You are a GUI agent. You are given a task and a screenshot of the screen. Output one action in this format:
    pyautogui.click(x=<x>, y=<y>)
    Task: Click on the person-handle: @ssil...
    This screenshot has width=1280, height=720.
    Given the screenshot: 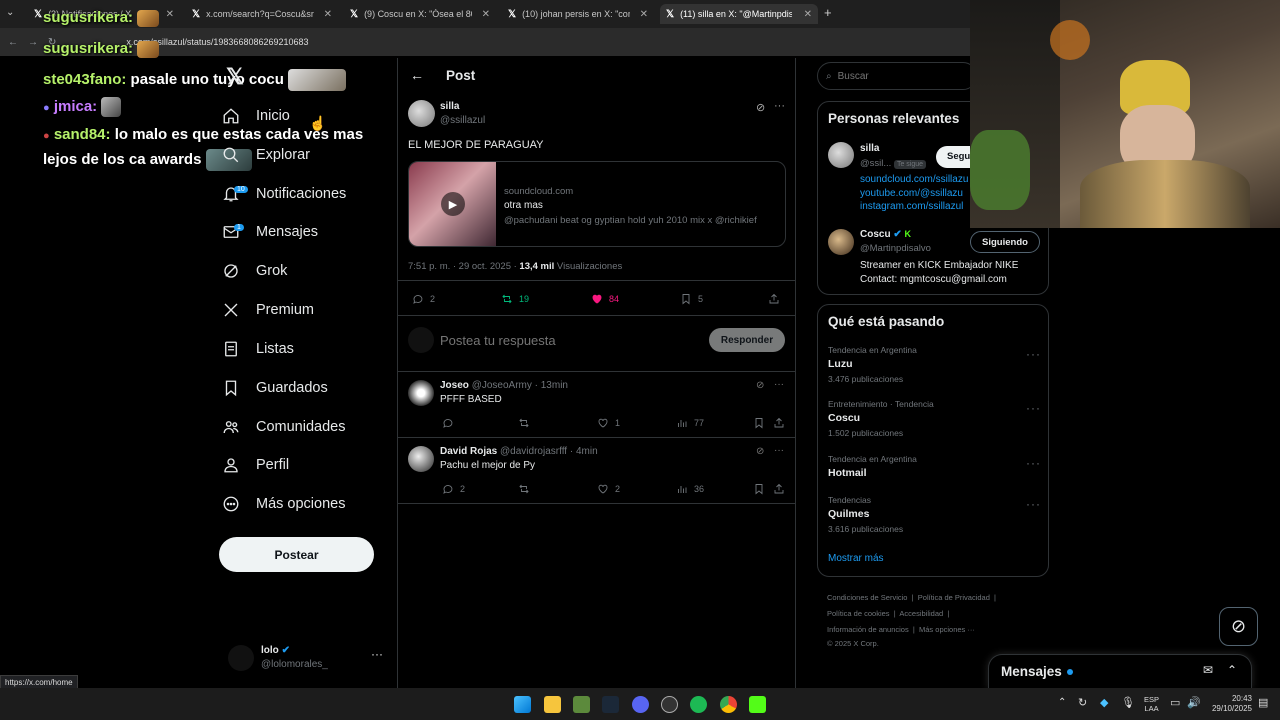 What is the action you would take?
    pyautogui.click(x=875, y=163)
    